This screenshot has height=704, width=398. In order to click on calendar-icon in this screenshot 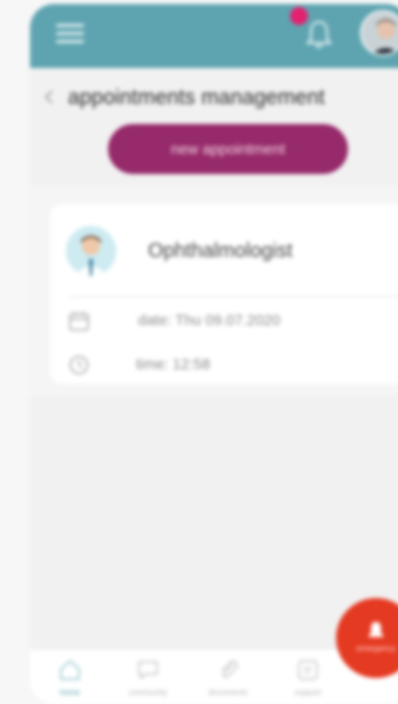, I will do `click(79, 321)`.